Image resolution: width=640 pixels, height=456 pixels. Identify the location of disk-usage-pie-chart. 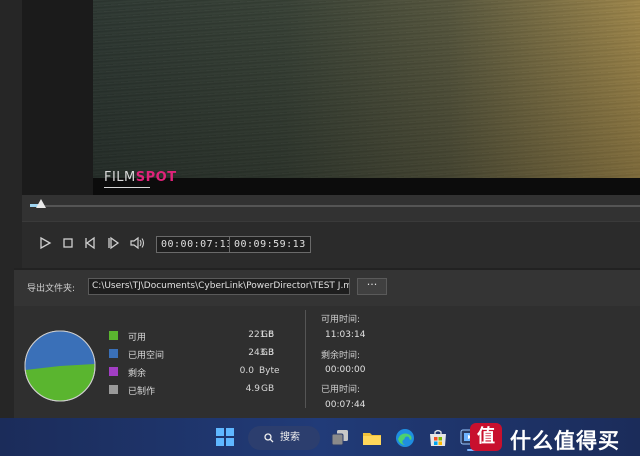
(60, 366).